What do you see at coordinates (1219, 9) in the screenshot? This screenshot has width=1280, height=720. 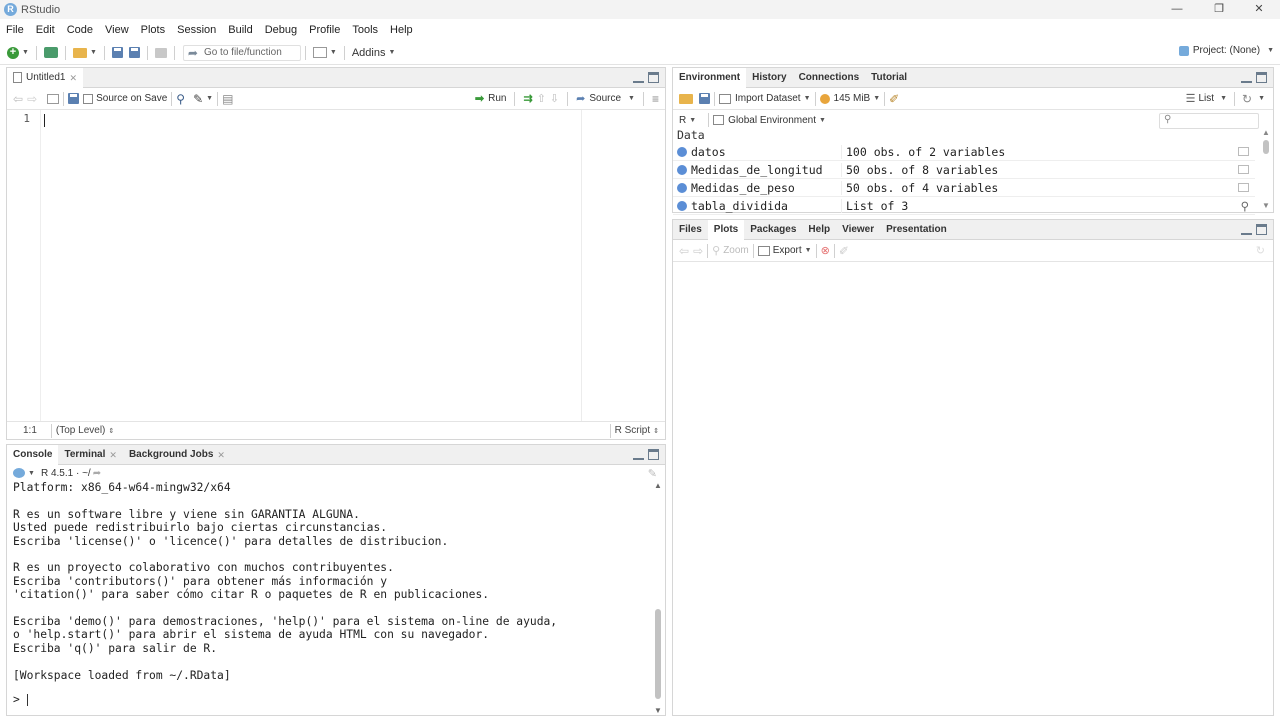 I see `restore-window-button: ❐` at bounding box center [1219, 9].